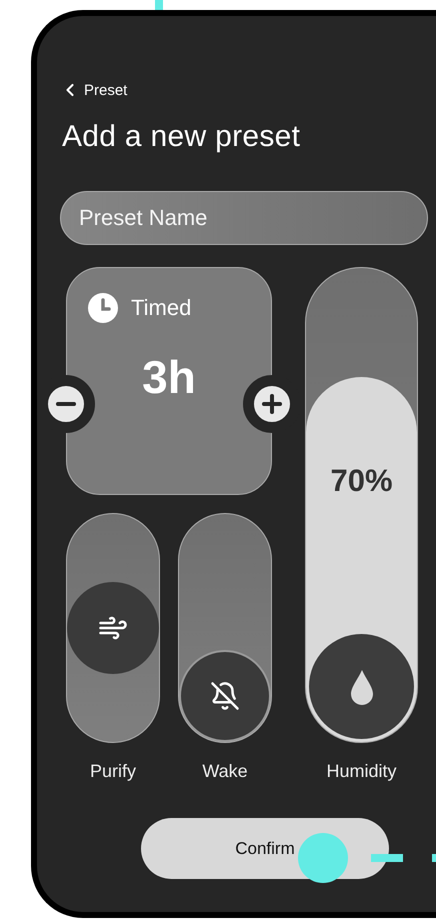 The image size is (436, 923). What do you see at coordinates (161, 308) in the screenshot?
I see `timer-label: Timed` at bounding box center [161, 308].